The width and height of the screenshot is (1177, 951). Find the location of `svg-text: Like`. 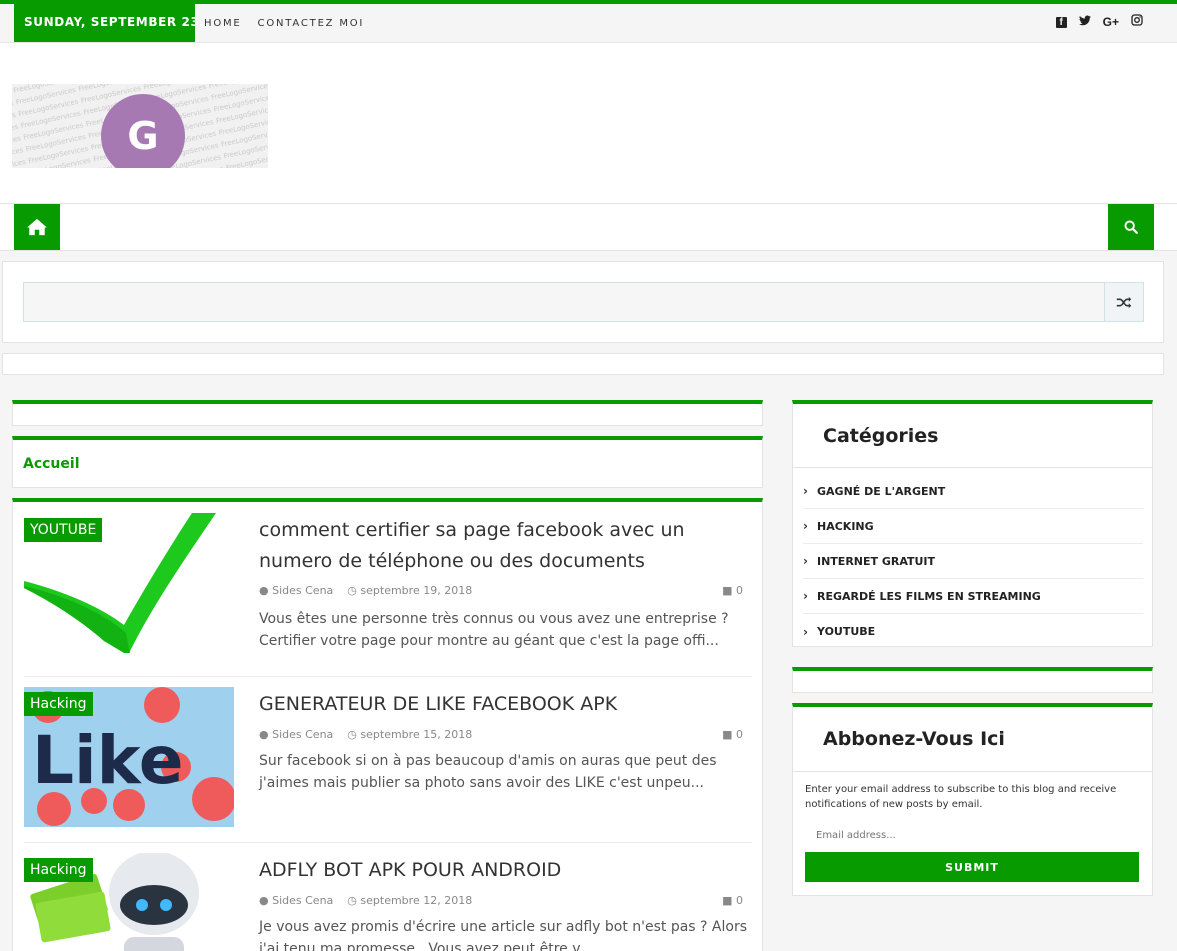

svg-text: Like is located at coordinates (108, 760).